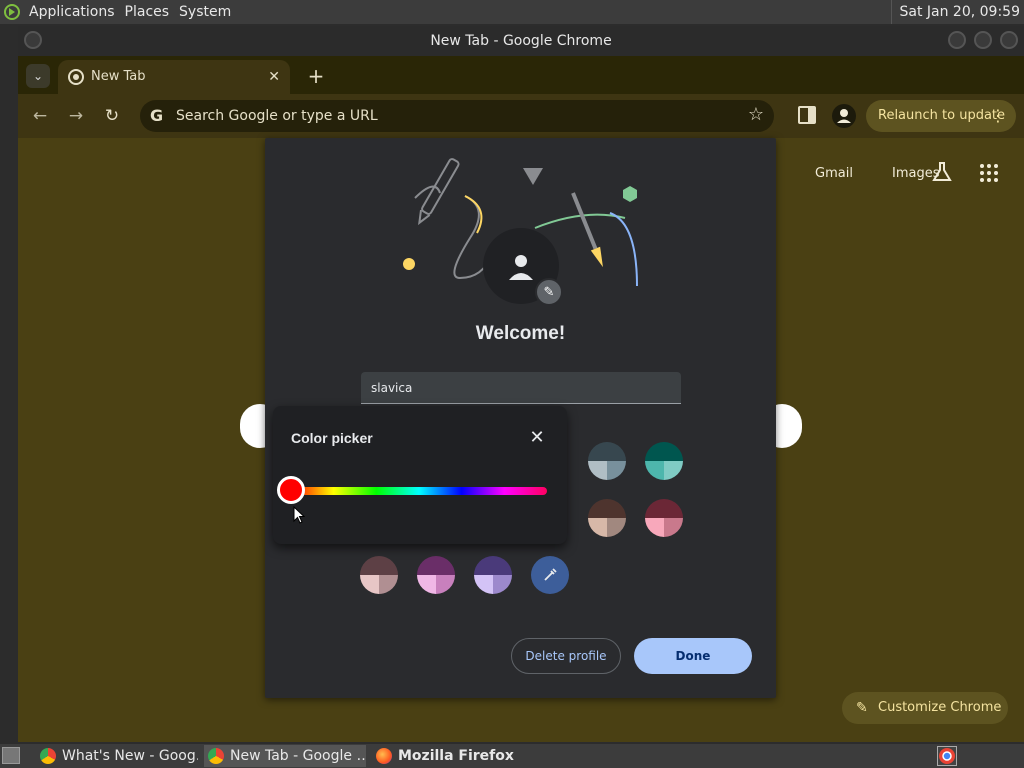 The image size is (1024, 768). I want to click on welcome-heading: Welcome!, so click(520, 333).